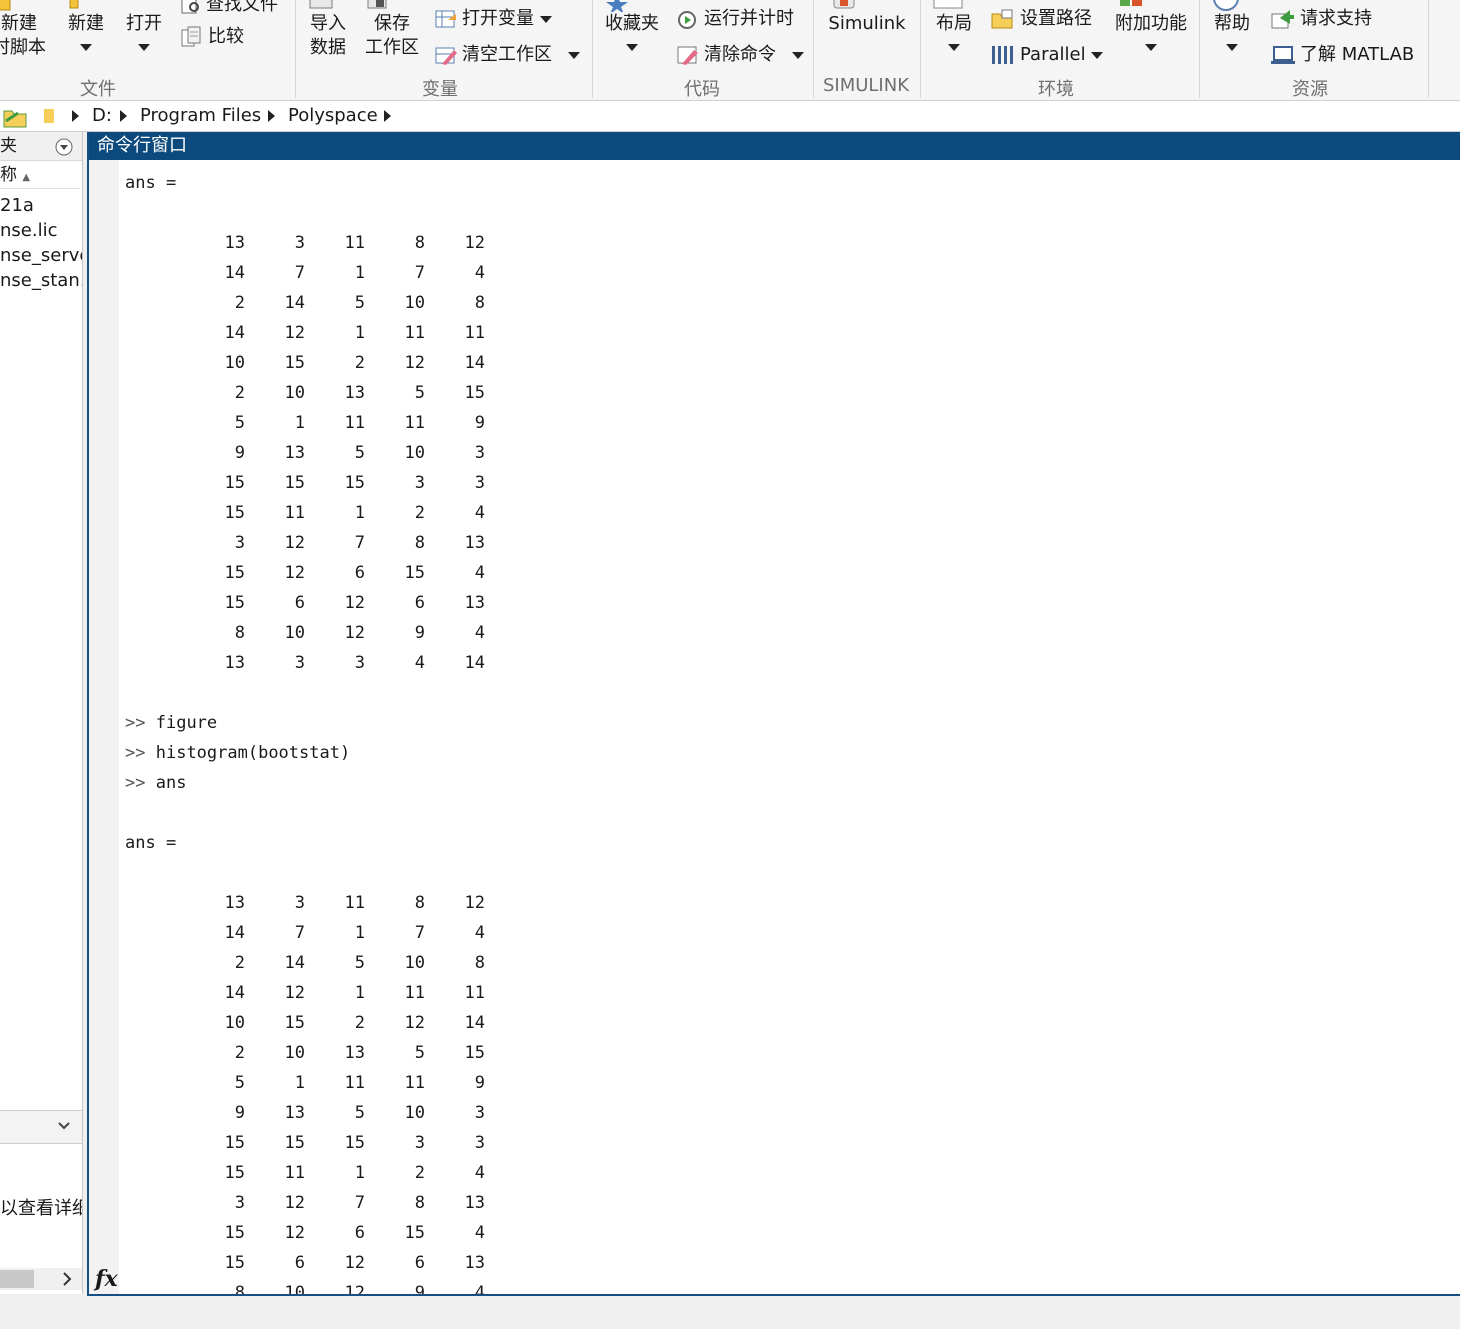 The height and width of the screenshot is (1329, 1460). What do you see at coordinates (106, 1279) in the screenshot?
I see `function-browser-icon: fx` at bounding box center [106, 1279].